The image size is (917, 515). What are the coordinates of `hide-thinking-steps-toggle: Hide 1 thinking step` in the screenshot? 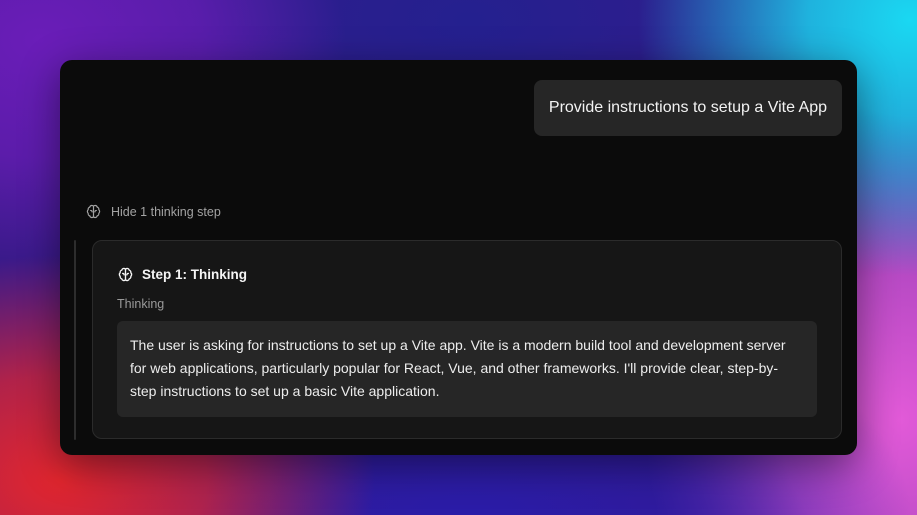 It's located at (153, 211).